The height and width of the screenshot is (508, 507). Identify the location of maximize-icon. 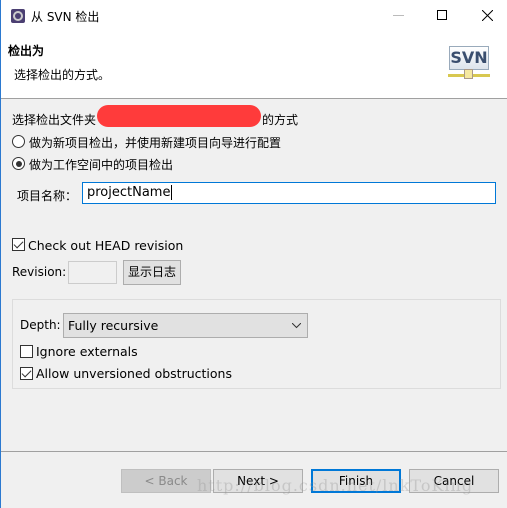
(442, 15).